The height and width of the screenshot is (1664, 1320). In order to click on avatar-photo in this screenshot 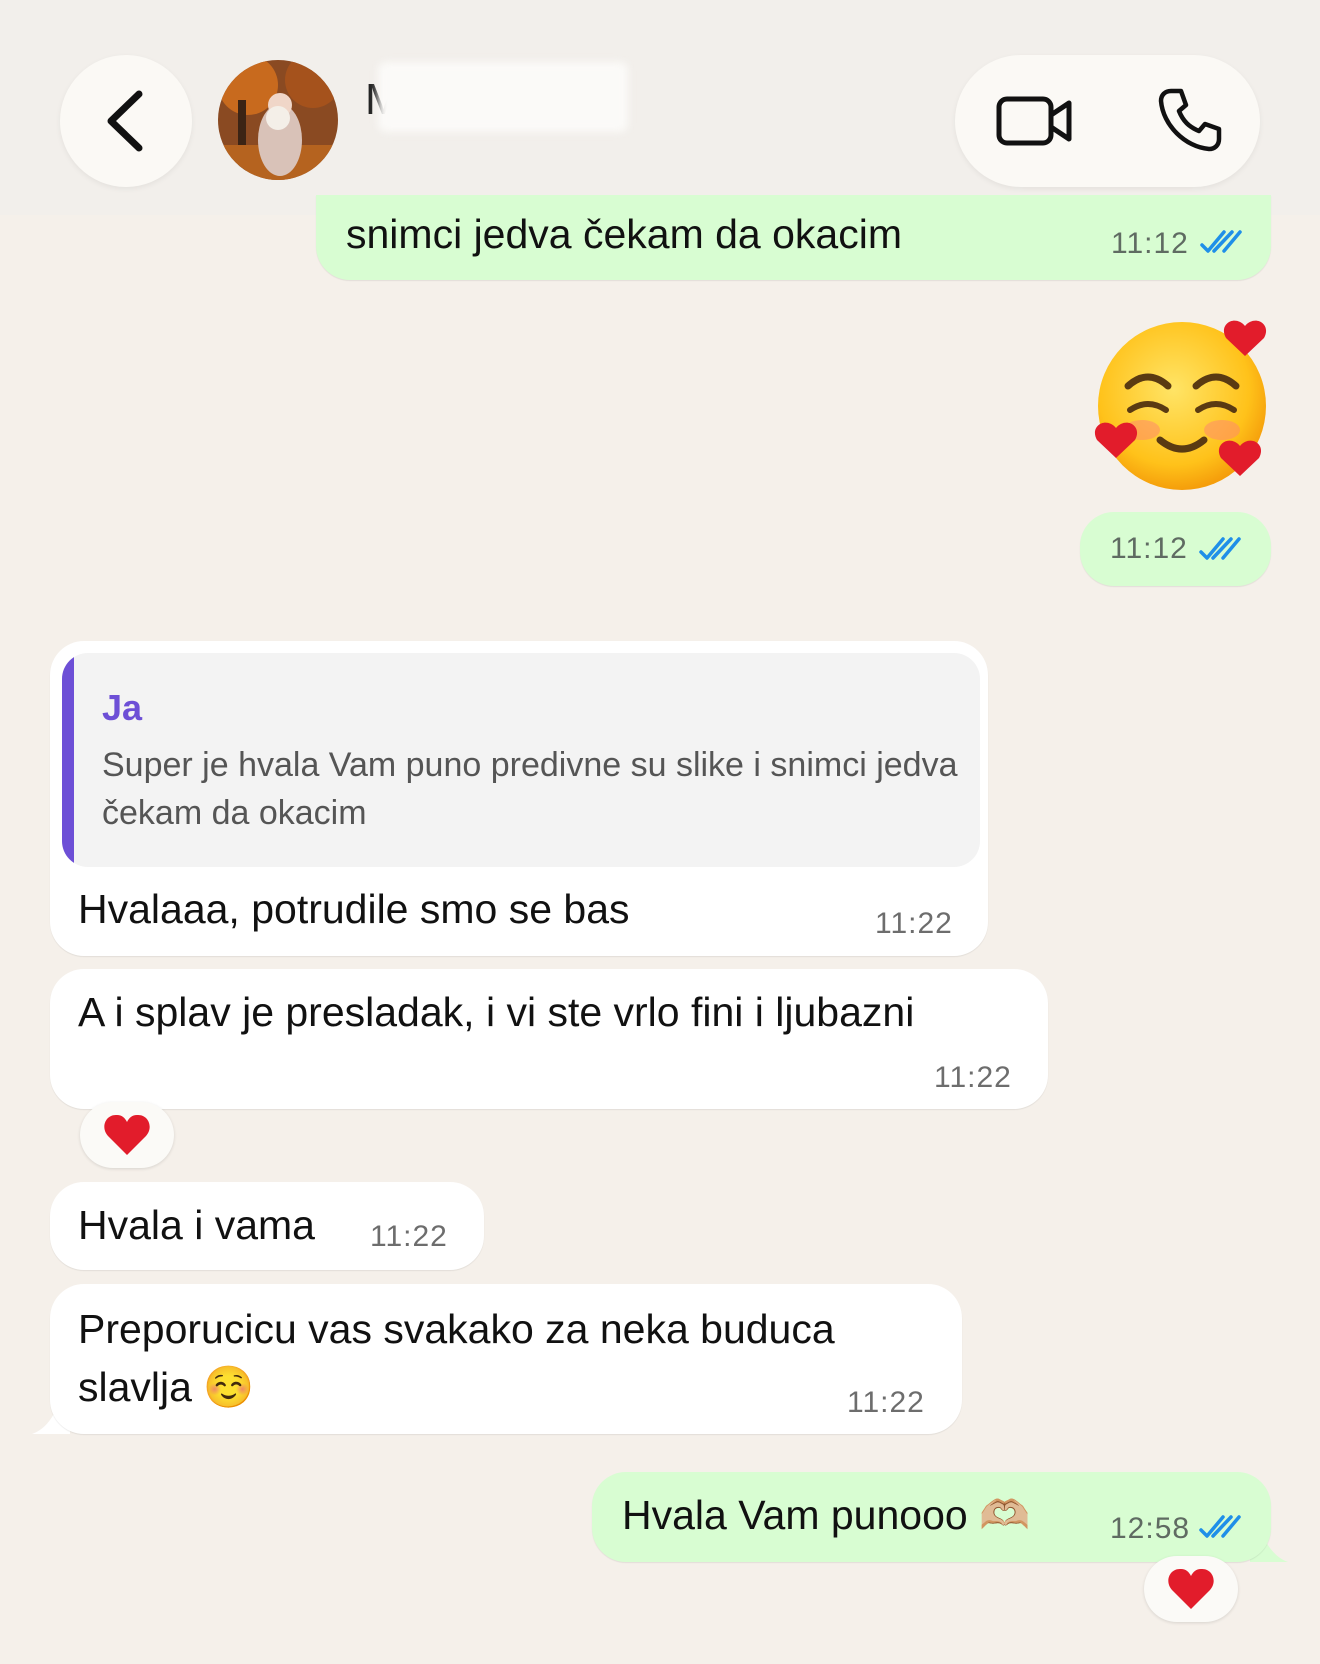, I will do `click(278, 120)`.